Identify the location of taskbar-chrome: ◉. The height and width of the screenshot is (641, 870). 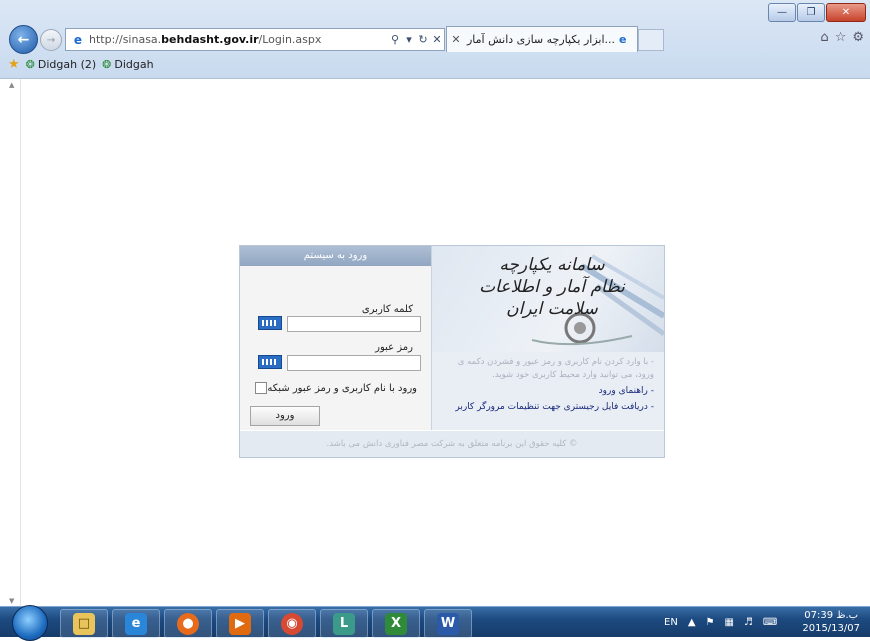
(292, 623).